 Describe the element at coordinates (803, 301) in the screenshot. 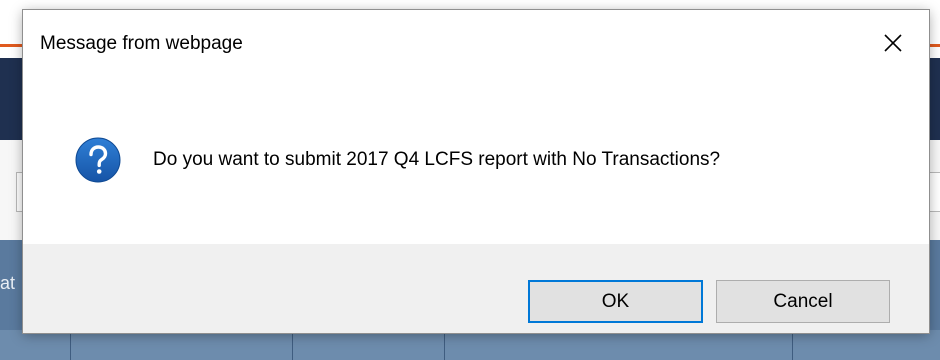

I see `cancel-button: Cancel` at that location.